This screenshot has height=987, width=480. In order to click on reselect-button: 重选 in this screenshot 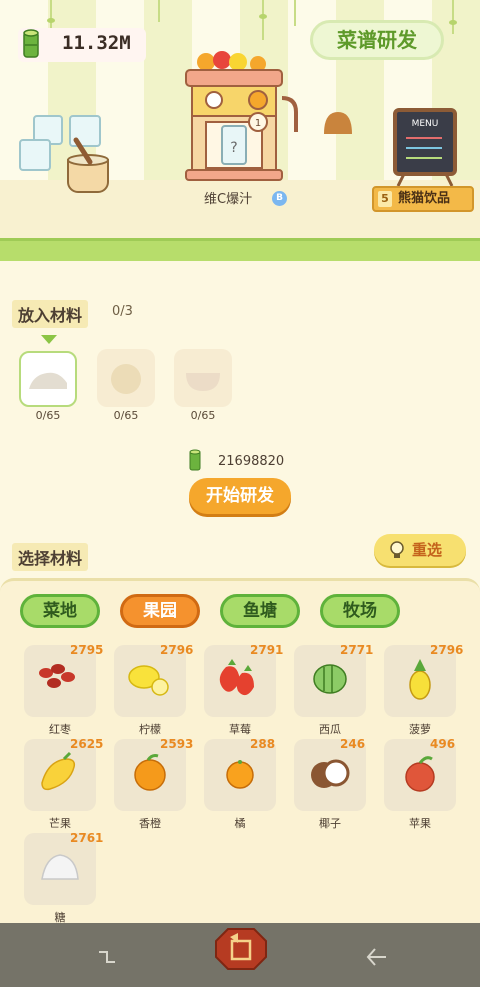, I will do `click(420, 550)`.